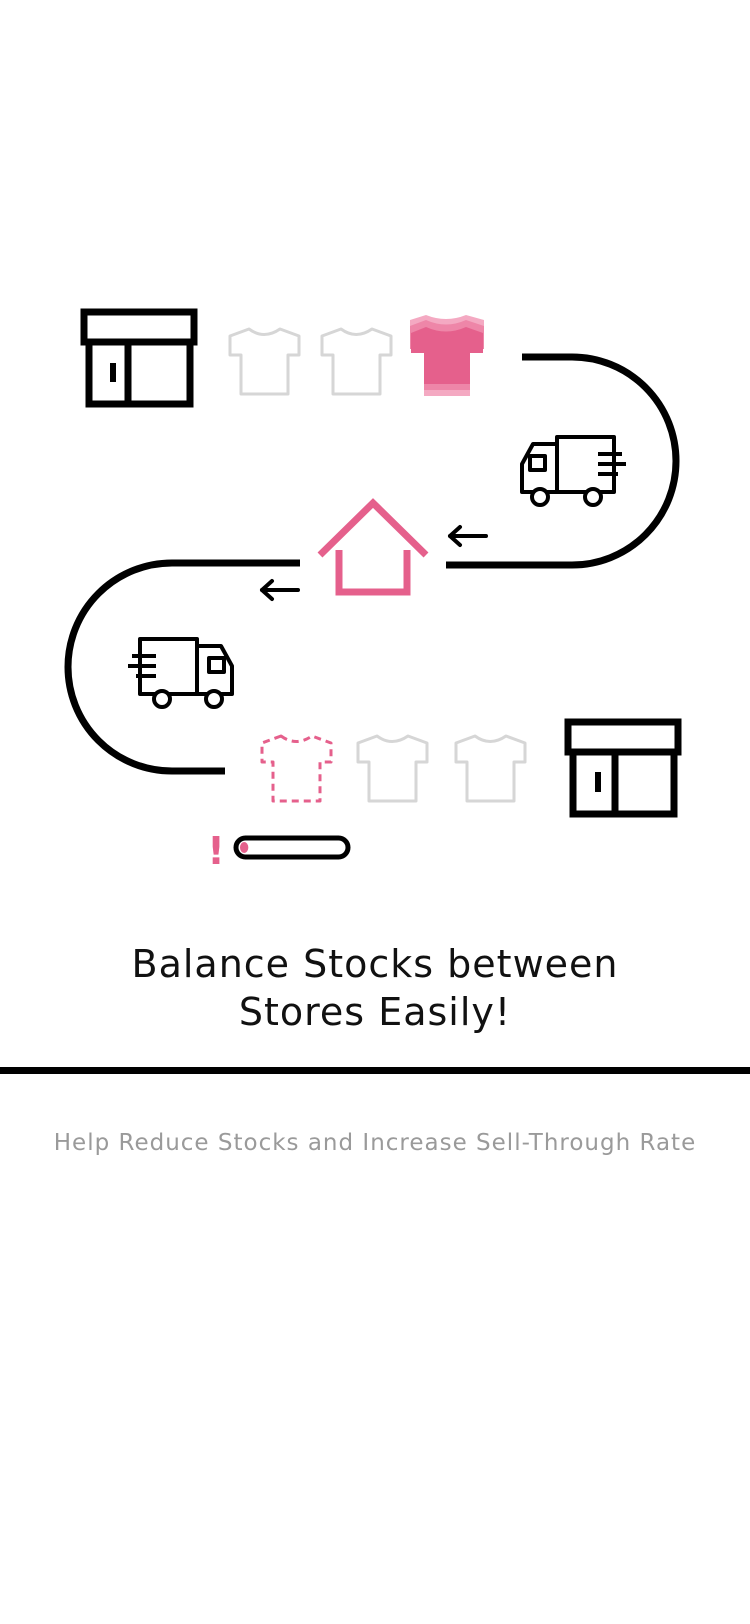 The image size is (750, 1624). Describe the element at coordinates (244, 847) in the screenshot. I see `stock-level-fill` at that location.